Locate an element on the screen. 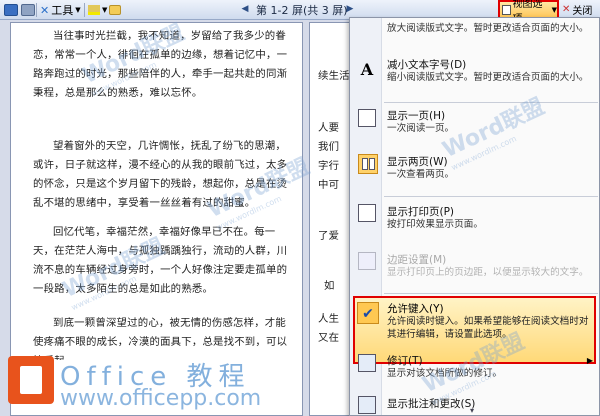 The height and width of the screenshot is (416, 600). scroll-down-icon: ▾ is located at coordinates (472, 410).